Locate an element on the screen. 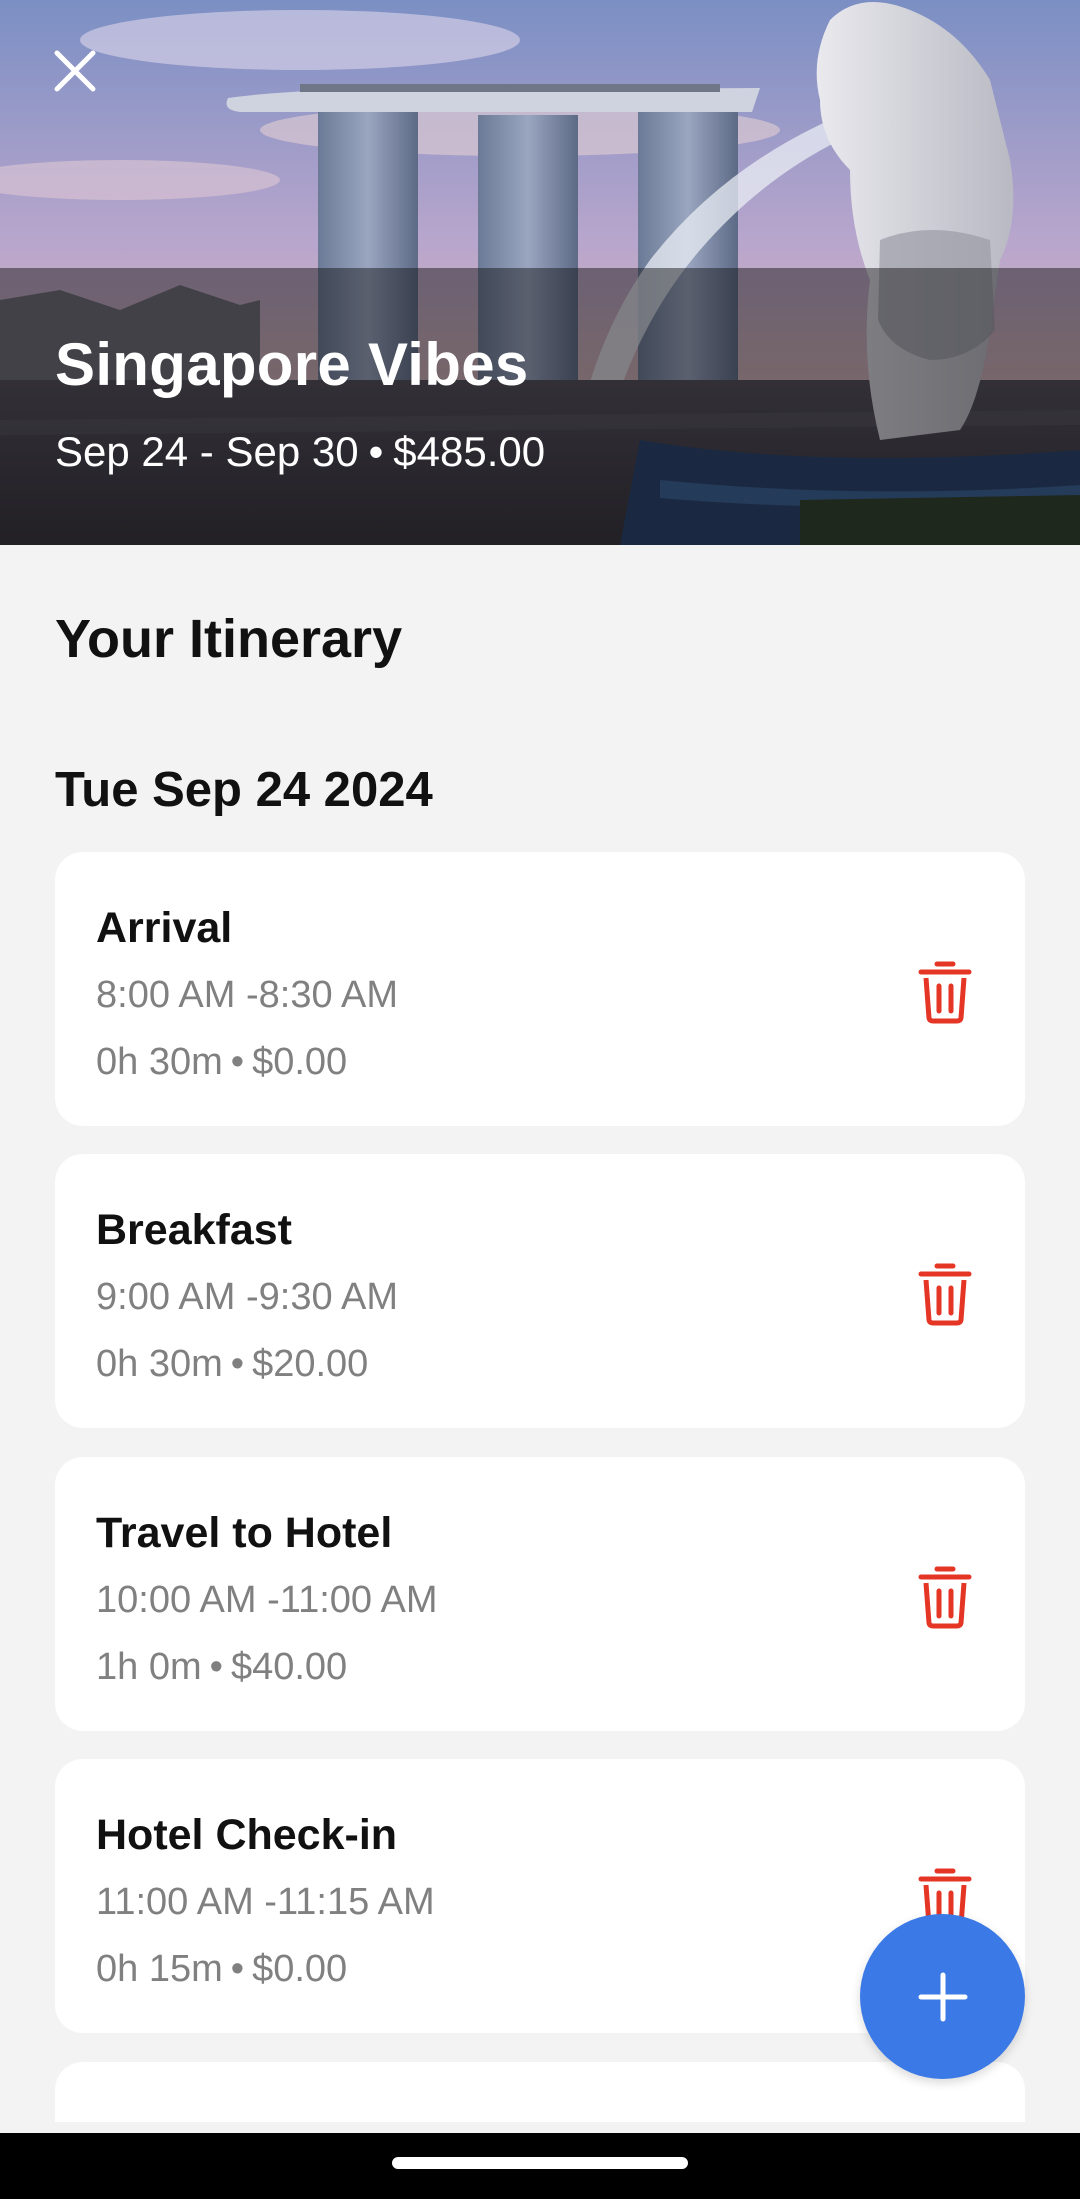 The width and height of the screenshot is (1080, 2199). item-meta: 0h 15m • $0.00 is located at coordinates (221, 1969).